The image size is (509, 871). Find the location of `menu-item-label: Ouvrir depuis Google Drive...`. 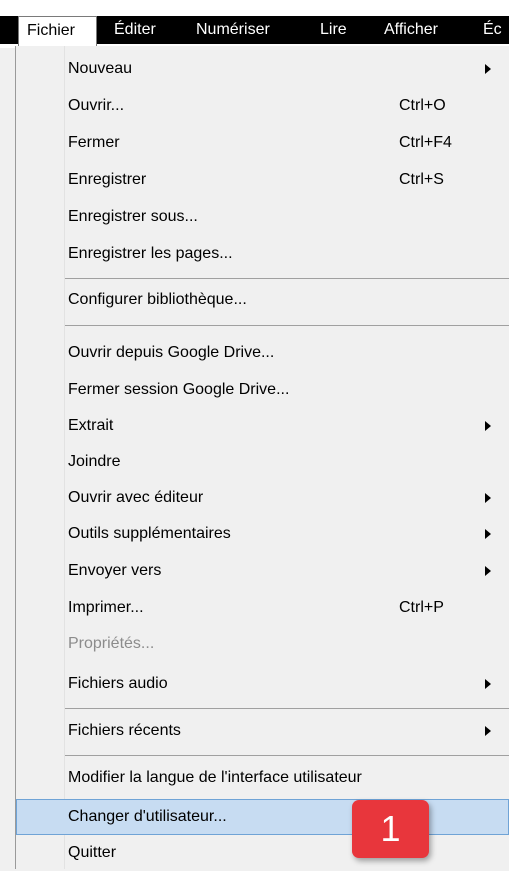

menu-item-label: Ouvrir depuis Google Drive... is located at coordinates (171, 352).